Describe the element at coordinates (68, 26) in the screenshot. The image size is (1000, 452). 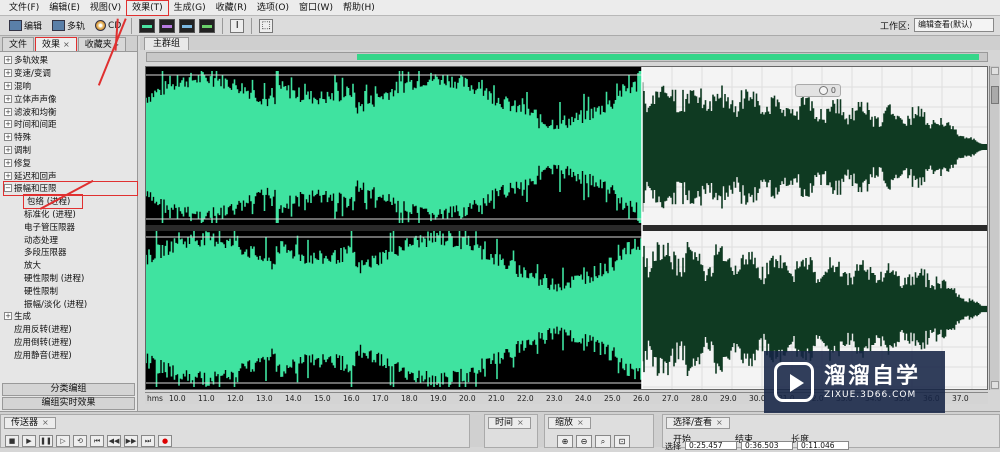
I see `multitrack-button: 多轨` at that location.